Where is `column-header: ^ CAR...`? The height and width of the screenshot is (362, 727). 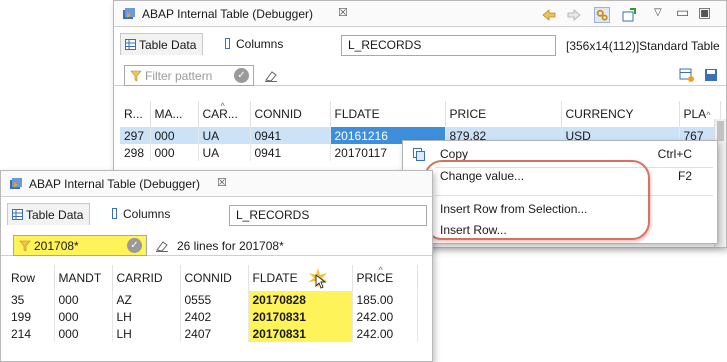 column-header: ^ CAR... is located at coordinates (224, 114).